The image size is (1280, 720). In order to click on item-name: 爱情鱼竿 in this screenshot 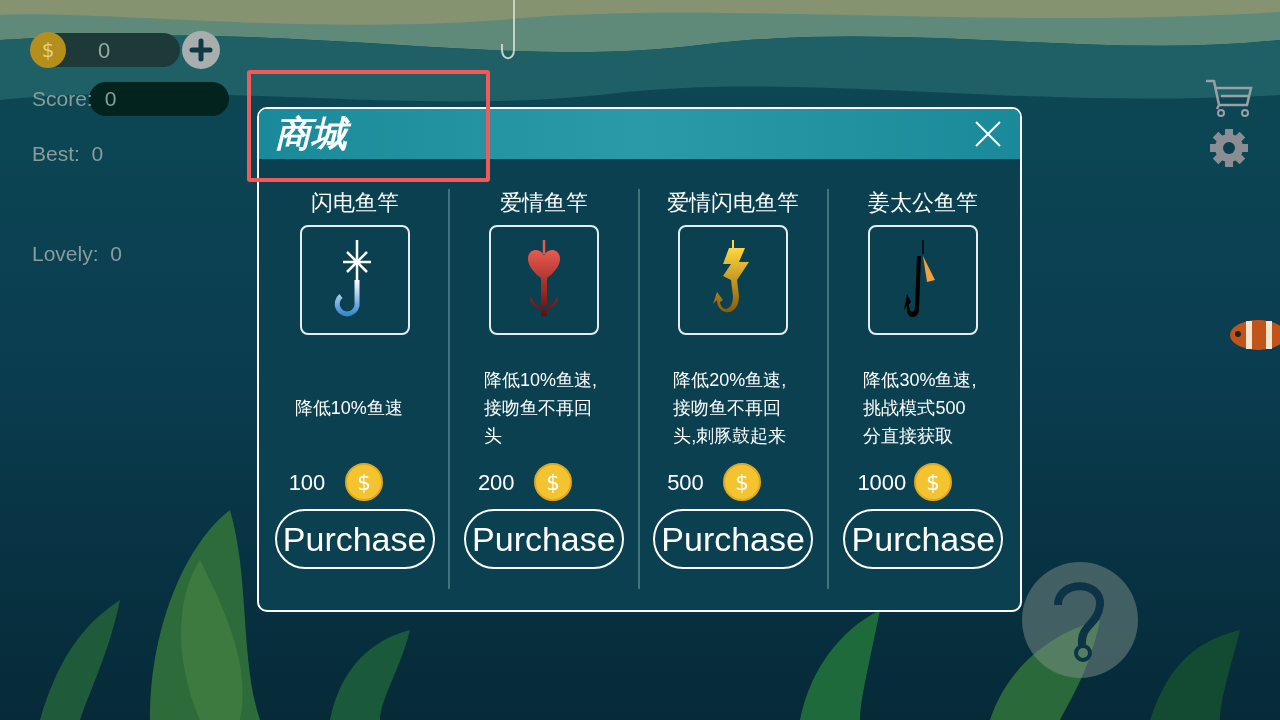, I will do `click(543, 203)`.